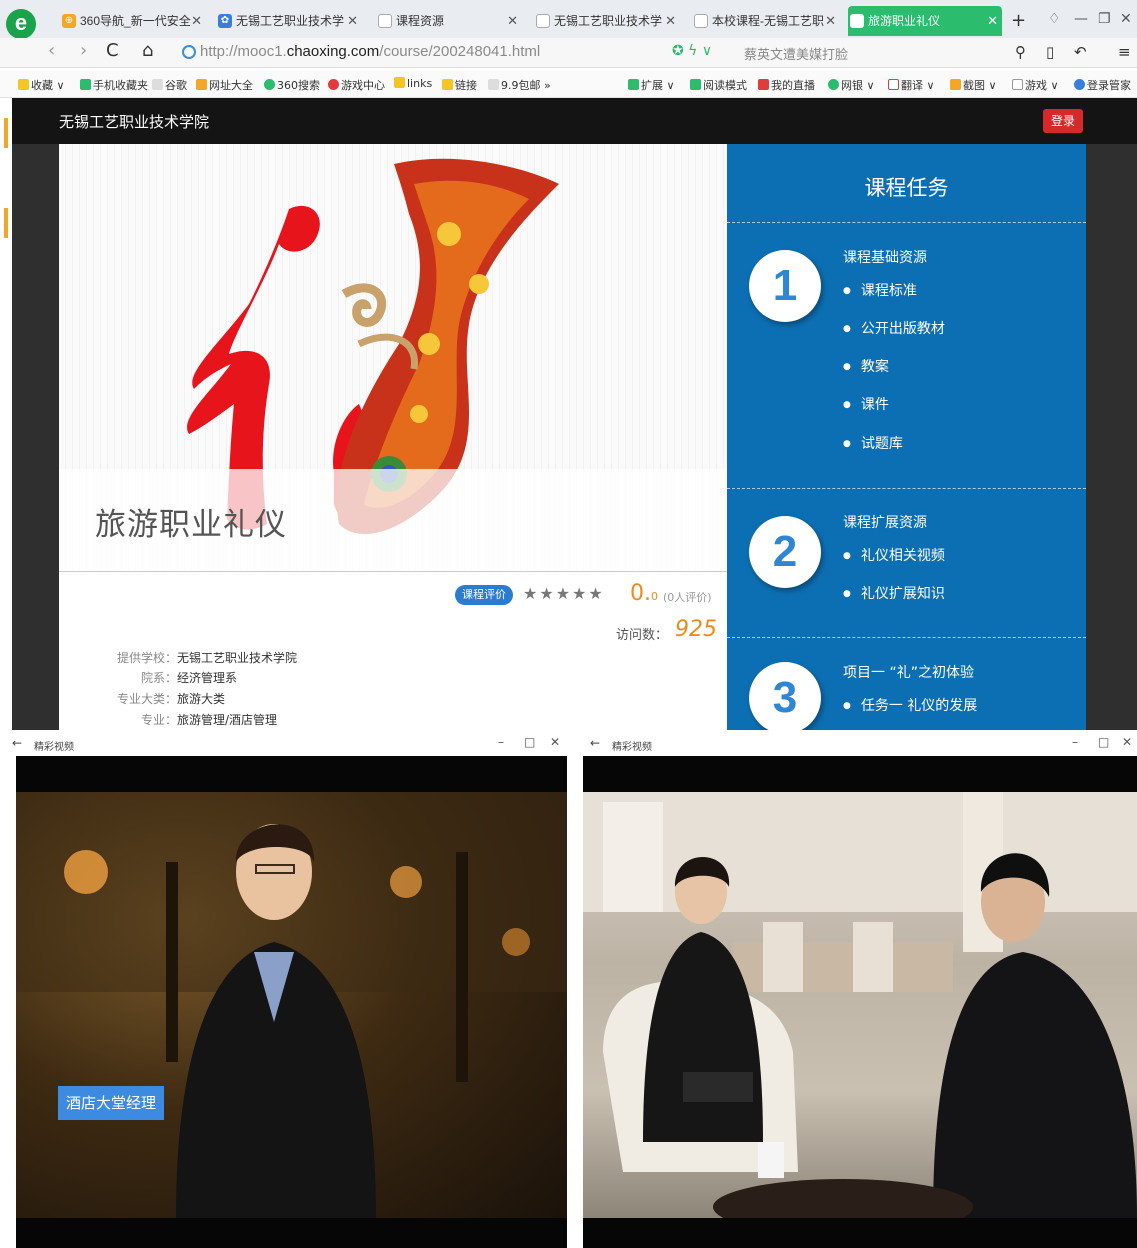  Describe the element at coordinates (1017, 84) in the screenshot. I see `game-icon` at that location.